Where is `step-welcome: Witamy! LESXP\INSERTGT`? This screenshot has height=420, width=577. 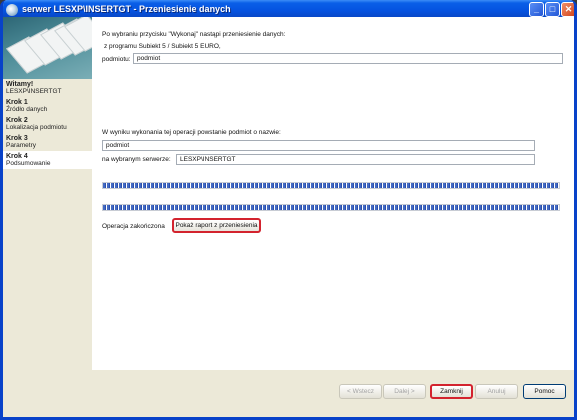
step-welcome: Witamy! LESXP\INSERTGT is located at coordinates (47, 88).